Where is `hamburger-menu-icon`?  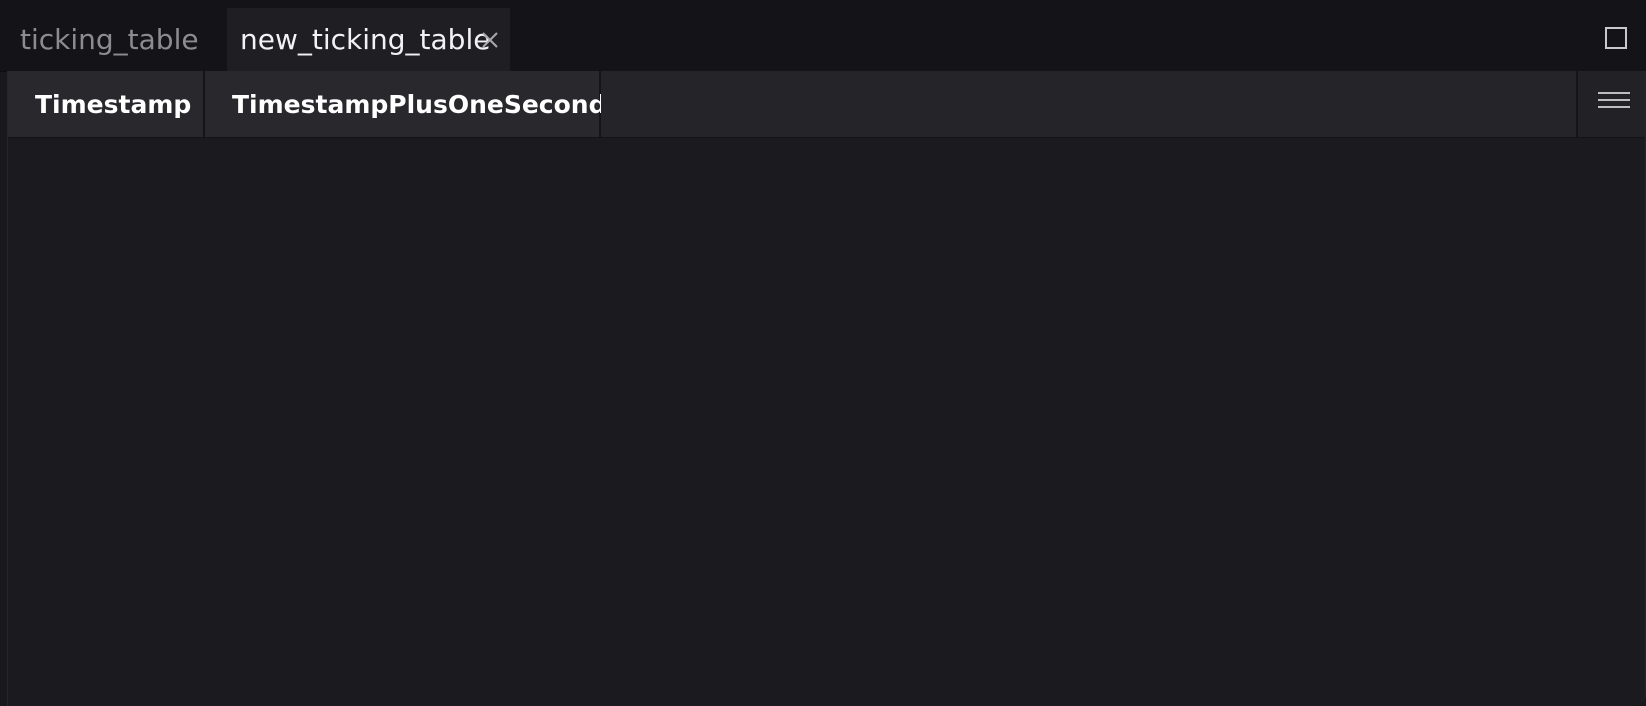 hamburger-menu-icon is located at coordinates (1610, 104).